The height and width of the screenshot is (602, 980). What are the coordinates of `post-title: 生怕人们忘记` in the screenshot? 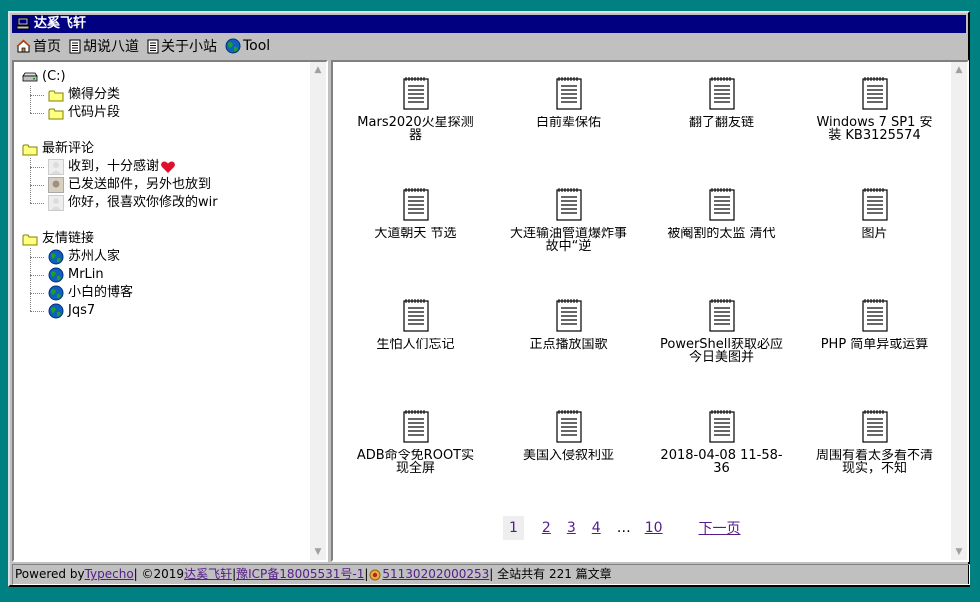 It's located at (415, 344).